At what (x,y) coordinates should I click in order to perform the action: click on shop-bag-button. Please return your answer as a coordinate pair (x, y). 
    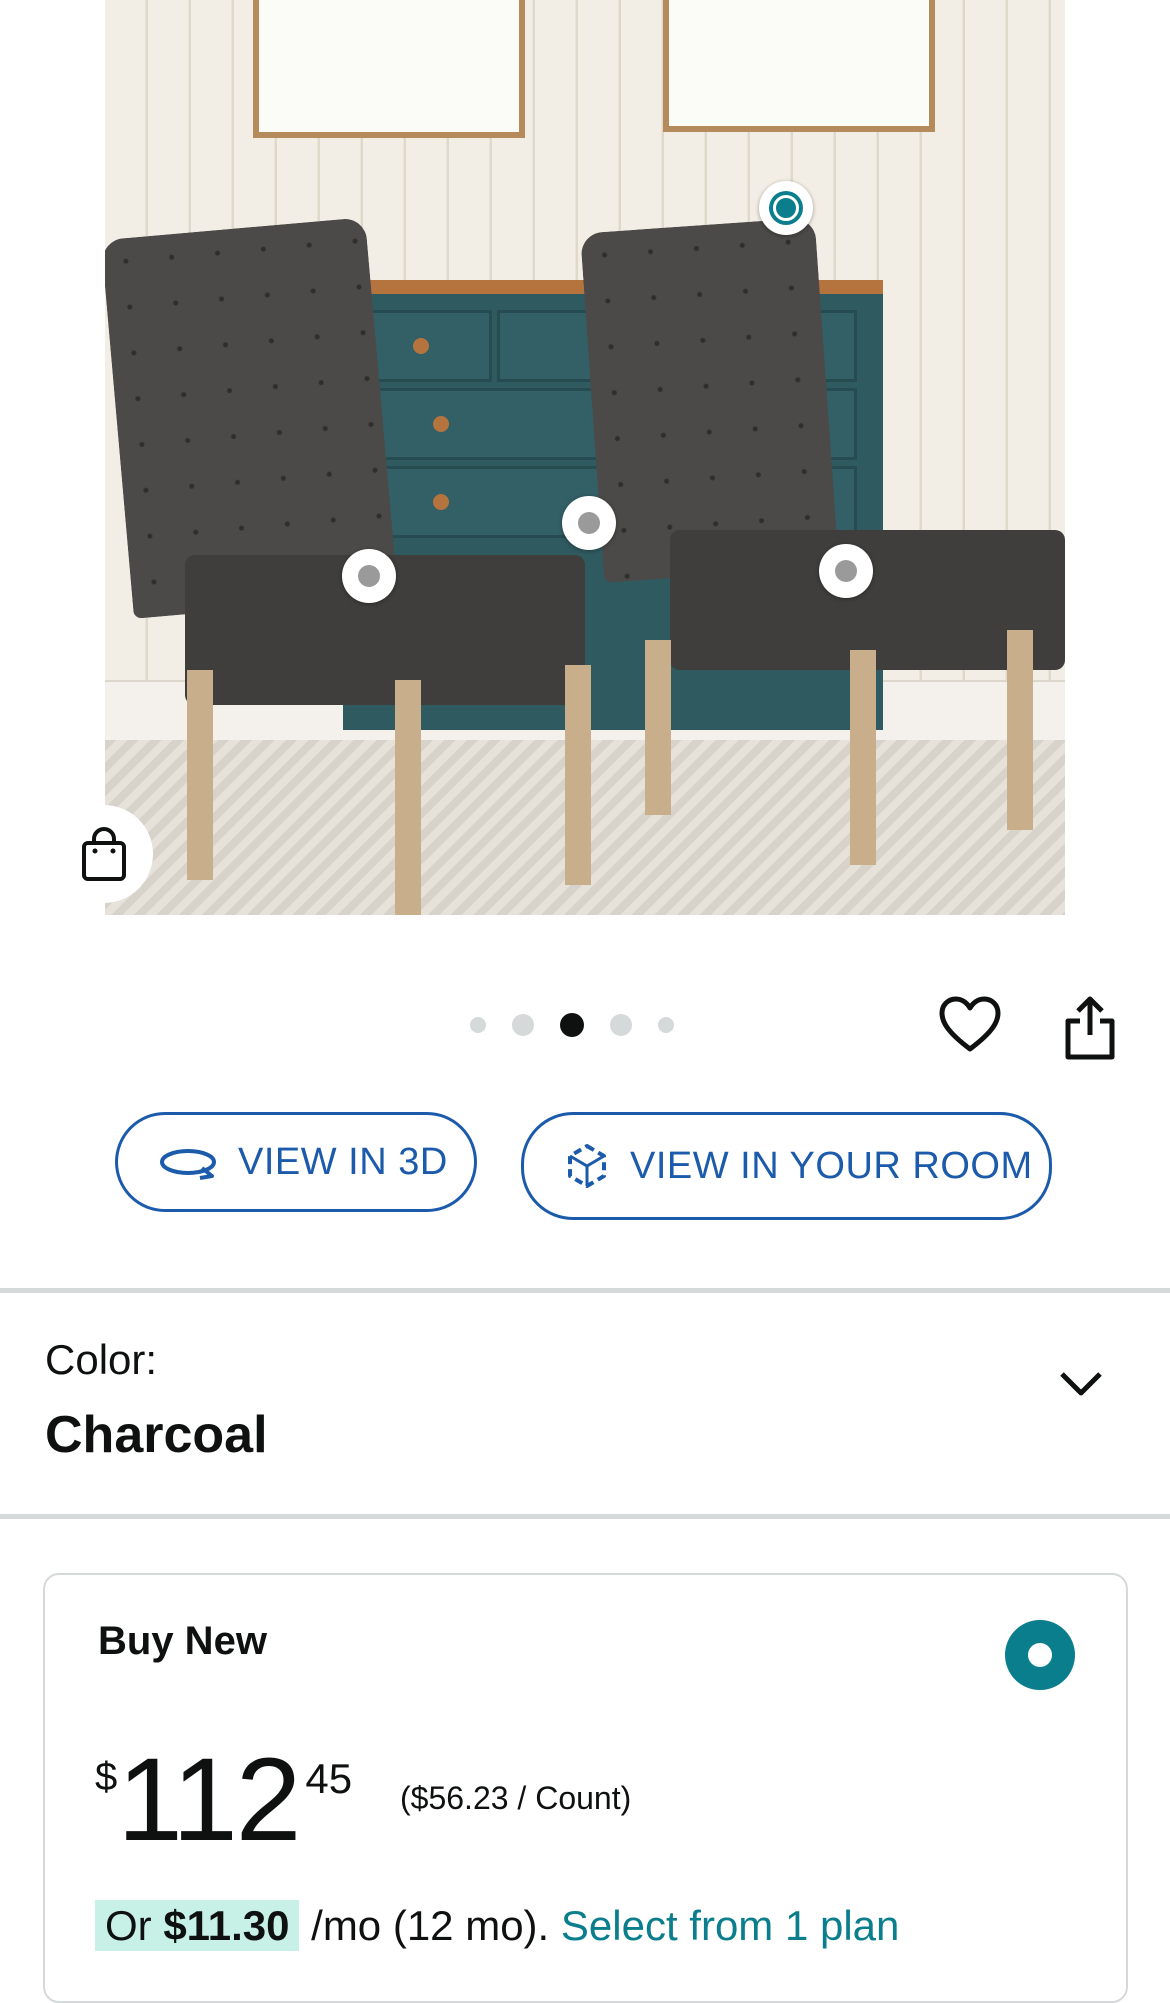
    Looking at the image, I should click on (104, 854).